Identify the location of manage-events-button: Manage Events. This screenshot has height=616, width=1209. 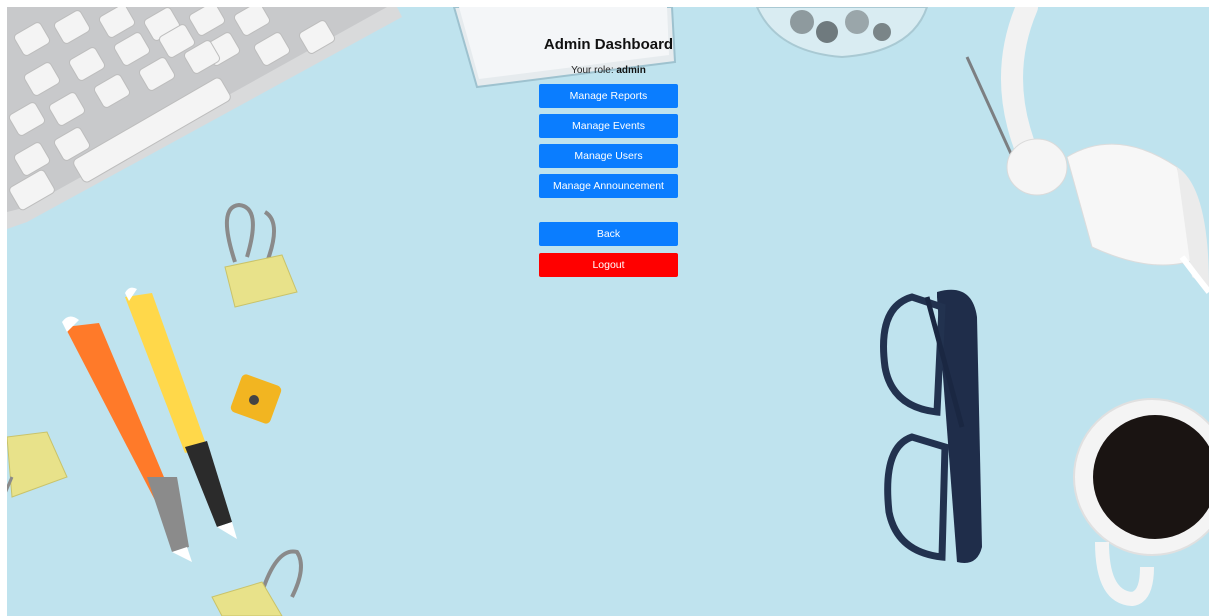
(608, 126).